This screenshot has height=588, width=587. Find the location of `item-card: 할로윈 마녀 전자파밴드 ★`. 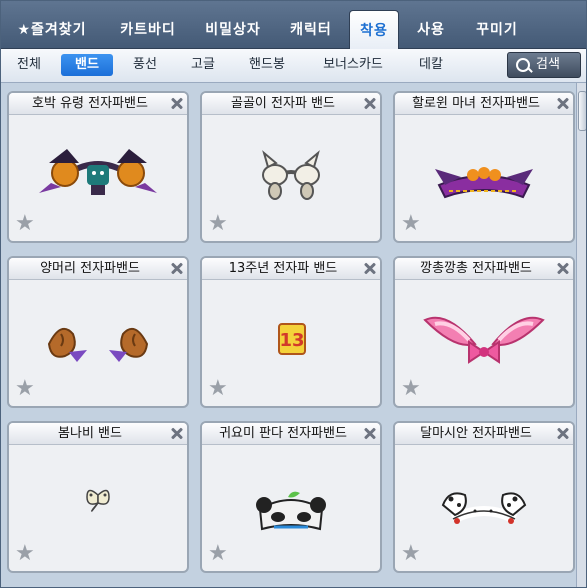

item-card: 할로윈 마녀 전자파밴드 ★ is located at coordinates (484, 167).